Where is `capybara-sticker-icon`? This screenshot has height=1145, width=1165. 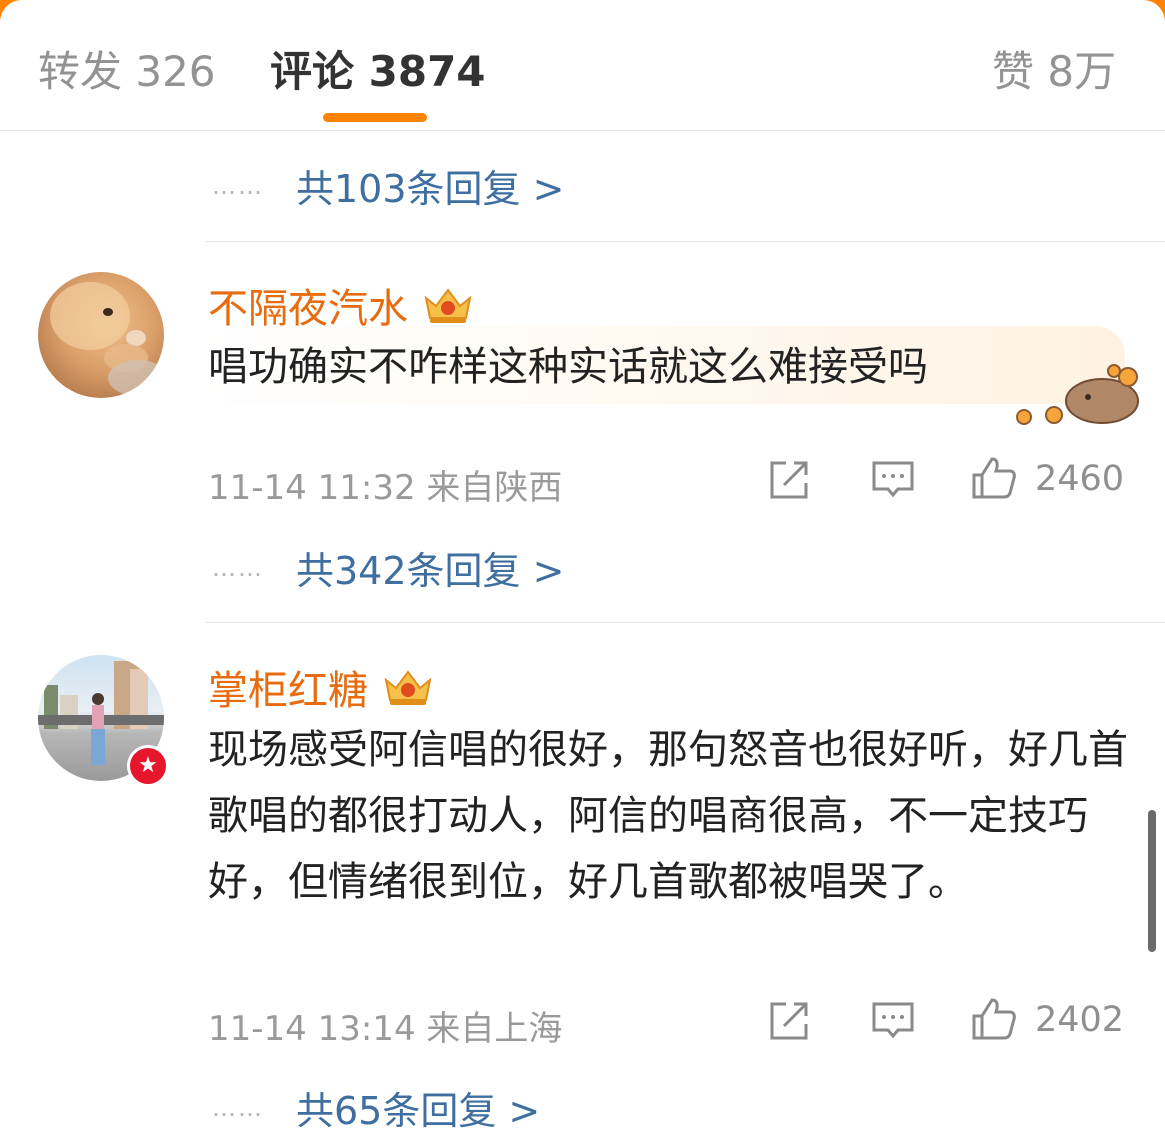 capybara-sticker-icon is located at coordinates (1077, 394).